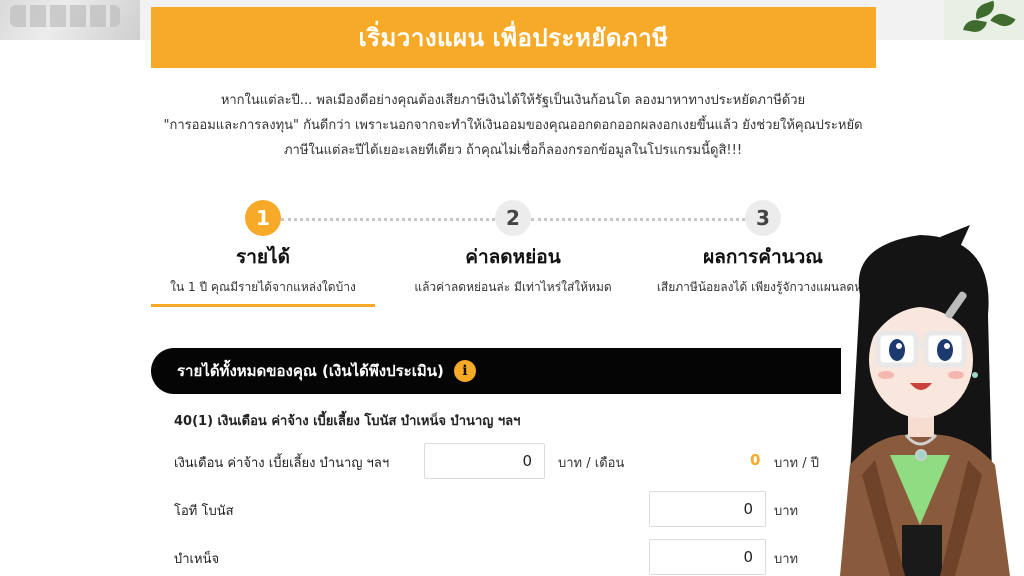 The width and height of the screenshot is (1024, 576). I want to click on step-title: รายได้, so click(263, 257).